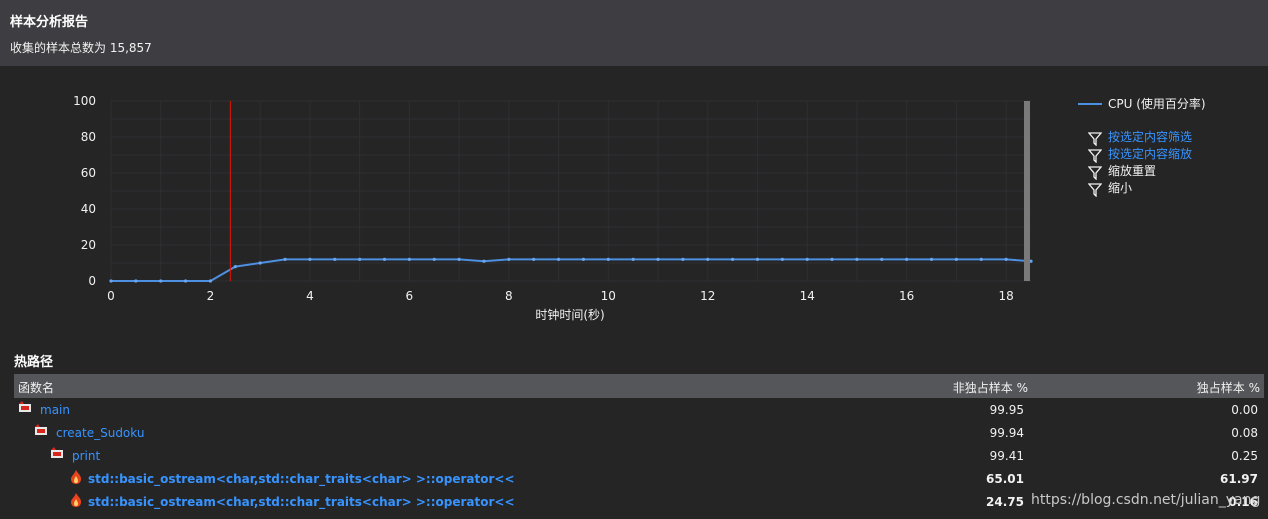 The width and height of the screenshot is (1268, 519). What do you see at coordinates (608, 296) in the screenshot?
I see `x-tick-label: 10` at bounding box center [608, 296].